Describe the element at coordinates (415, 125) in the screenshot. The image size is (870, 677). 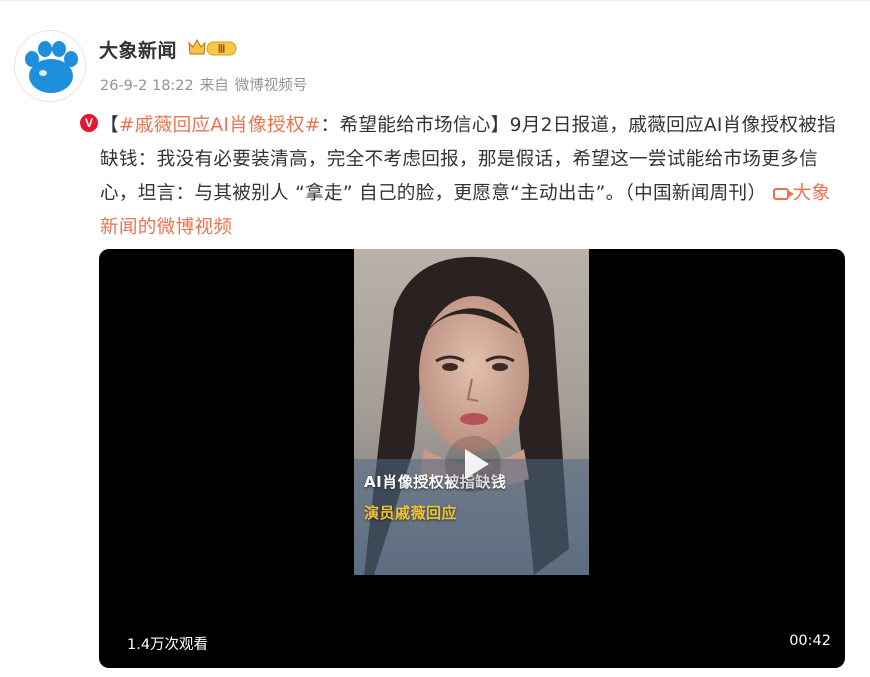
I see `headline-text: ：希望能给市场信心】` at that location.